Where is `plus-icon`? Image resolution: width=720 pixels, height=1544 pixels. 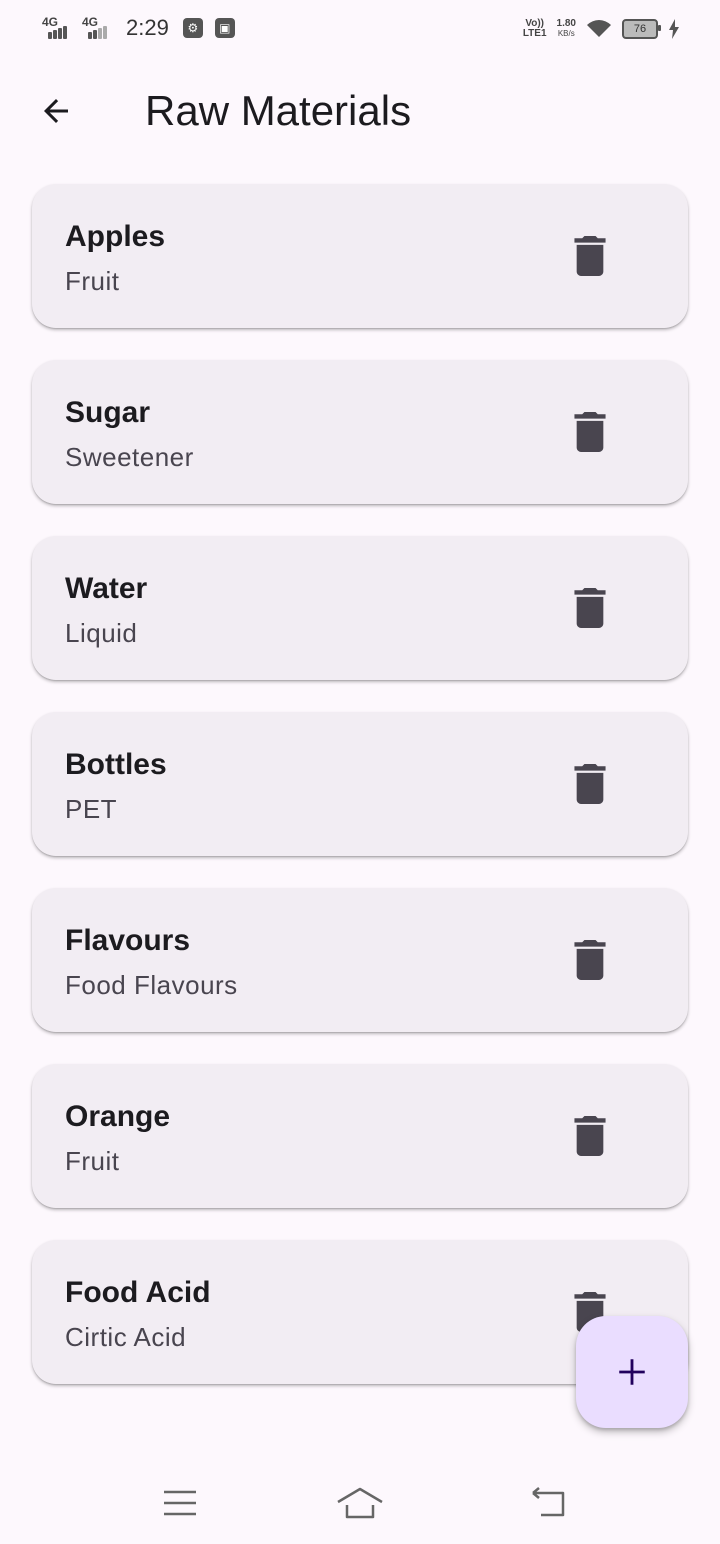 plus-icon is located at coordinates (632, 1372).